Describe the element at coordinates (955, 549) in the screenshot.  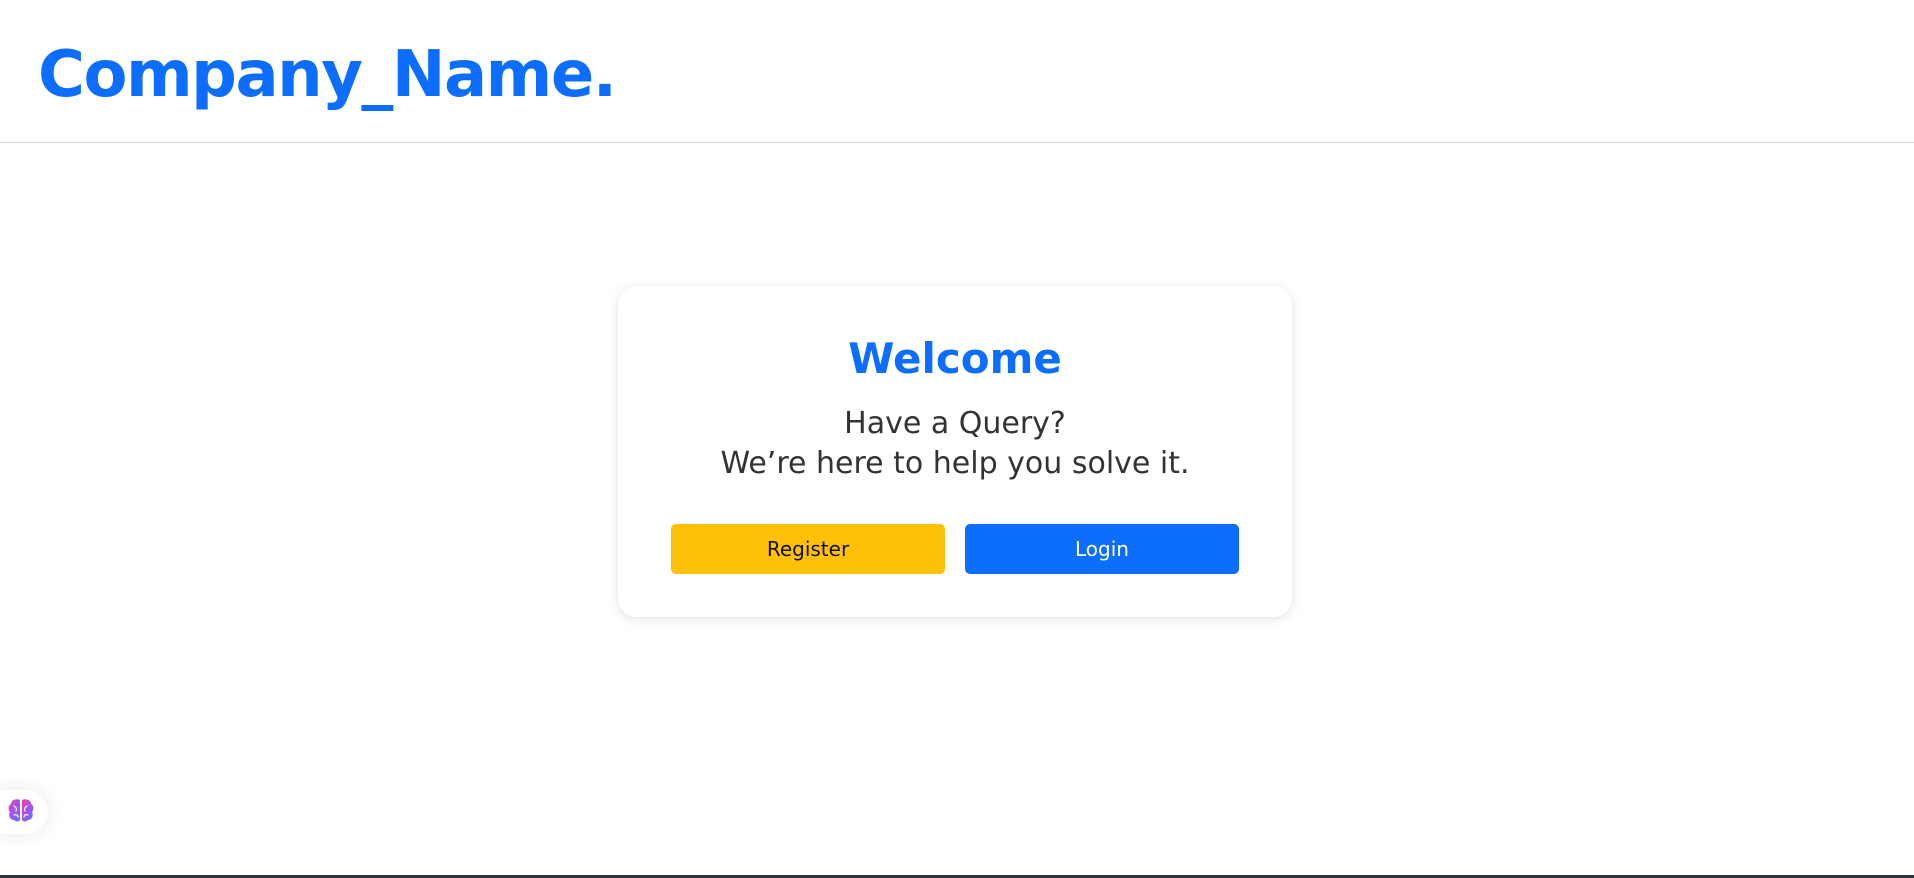
I see `action-buttons: Register Login` at that location.